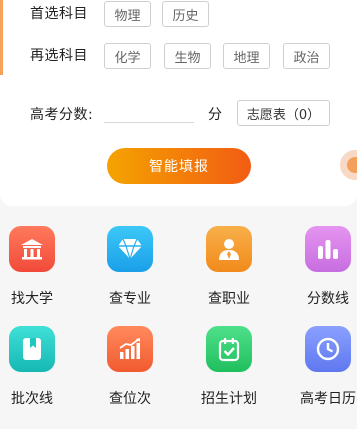 This screenshot has height=429, width=357. What do you see at coordinates (246, 56) in the screenshot?
I see `second-subject-option-geography: 地理` at bounding box center [246, 56].